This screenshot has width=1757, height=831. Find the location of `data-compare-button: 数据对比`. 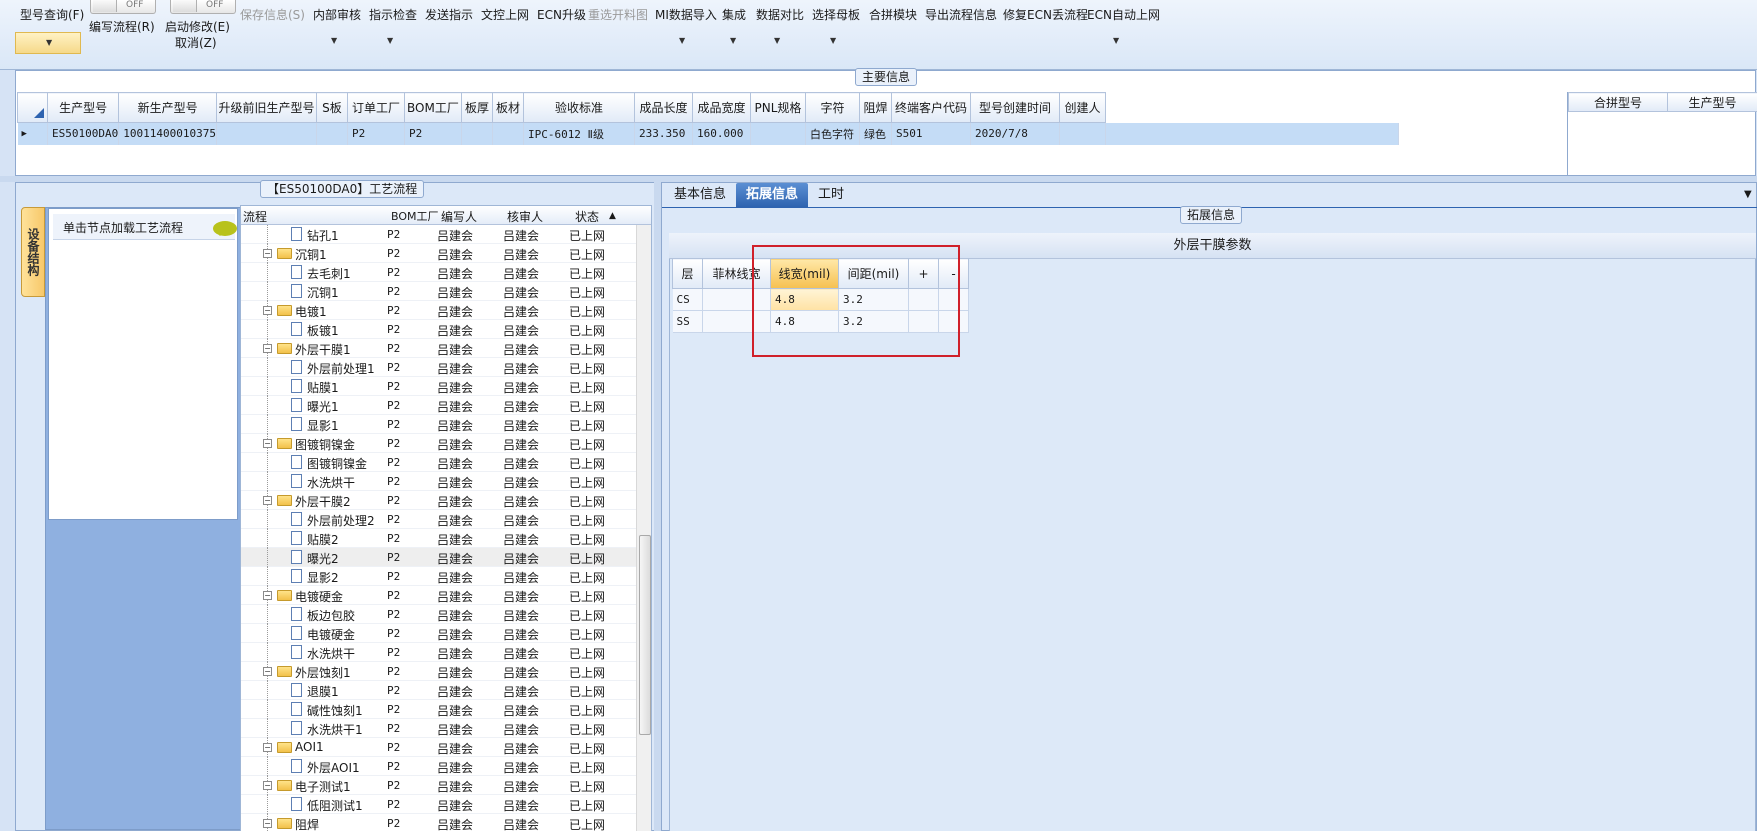

data-compare-button: 数据对比 is located at coordinates (780, 14).